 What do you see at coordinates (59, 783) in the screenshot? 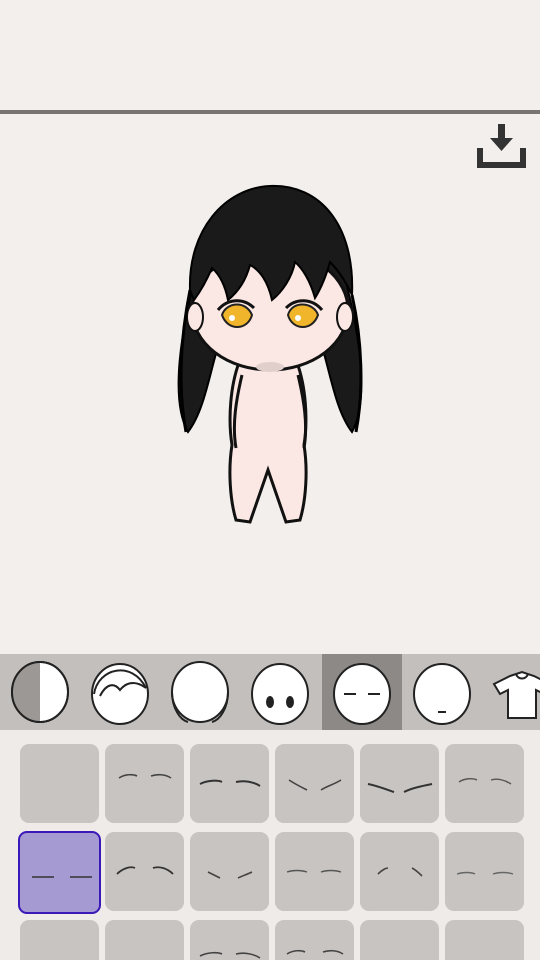
I see `eyebrow-option-none` at bounding box center [59, 783].